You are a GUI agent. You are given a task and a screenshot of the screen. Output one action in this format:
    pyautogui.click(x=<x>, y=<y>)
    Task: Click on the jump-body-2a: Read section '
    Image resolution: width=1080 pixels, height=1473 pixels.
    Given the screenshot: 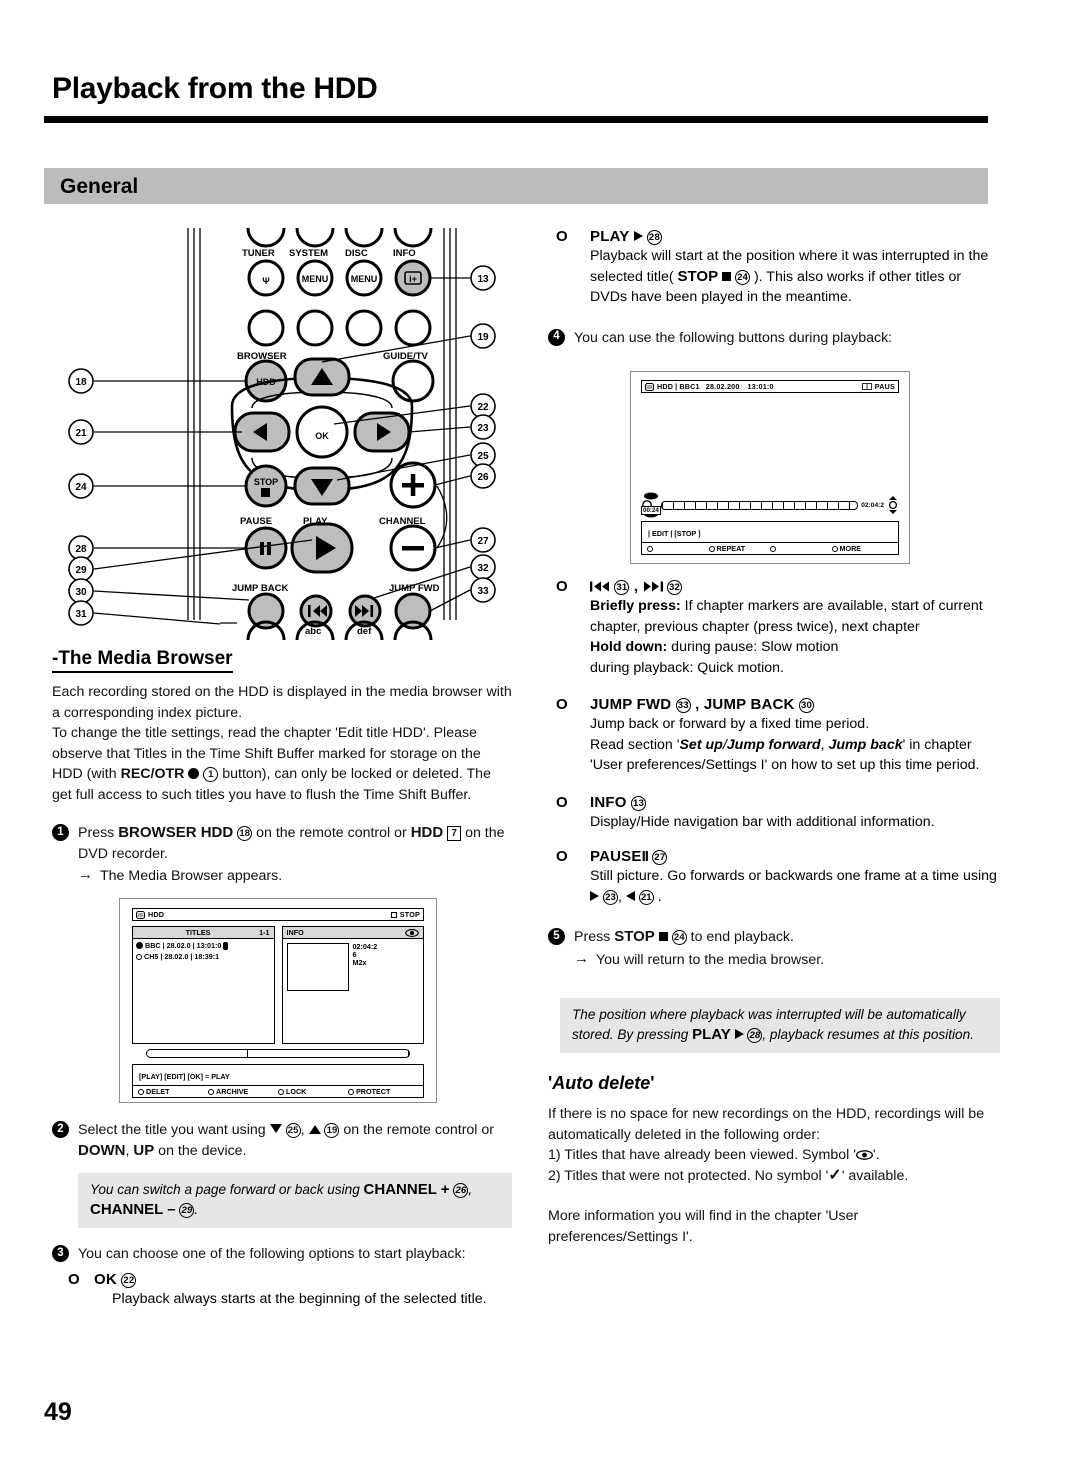 What is the action you would take?
    pyautogui.click(x=635, y=744)
    